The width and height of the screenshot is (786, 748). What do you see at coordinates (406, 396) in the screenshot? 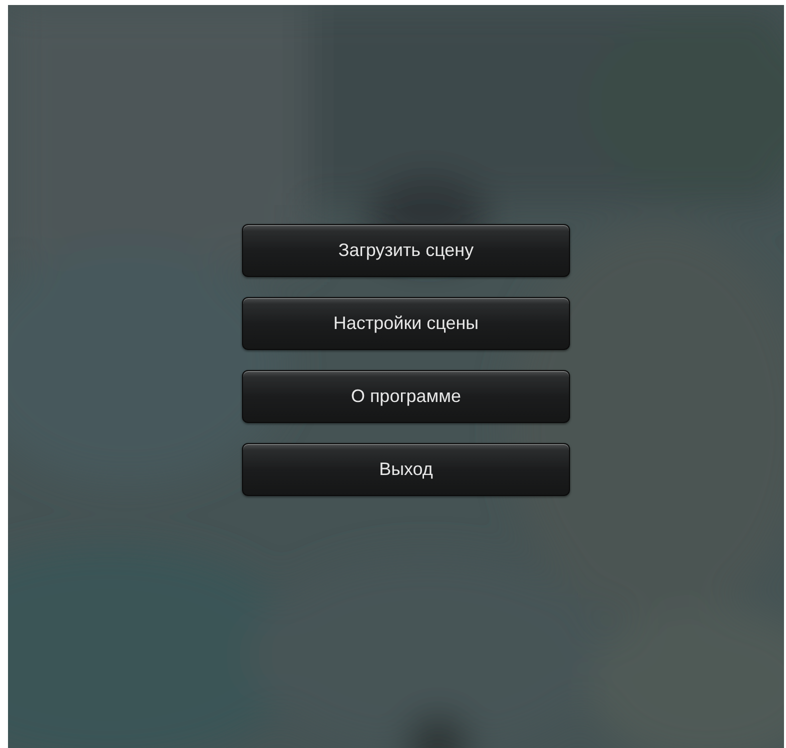
I see `menu-button: О программе` at bounding box center [406, 396].